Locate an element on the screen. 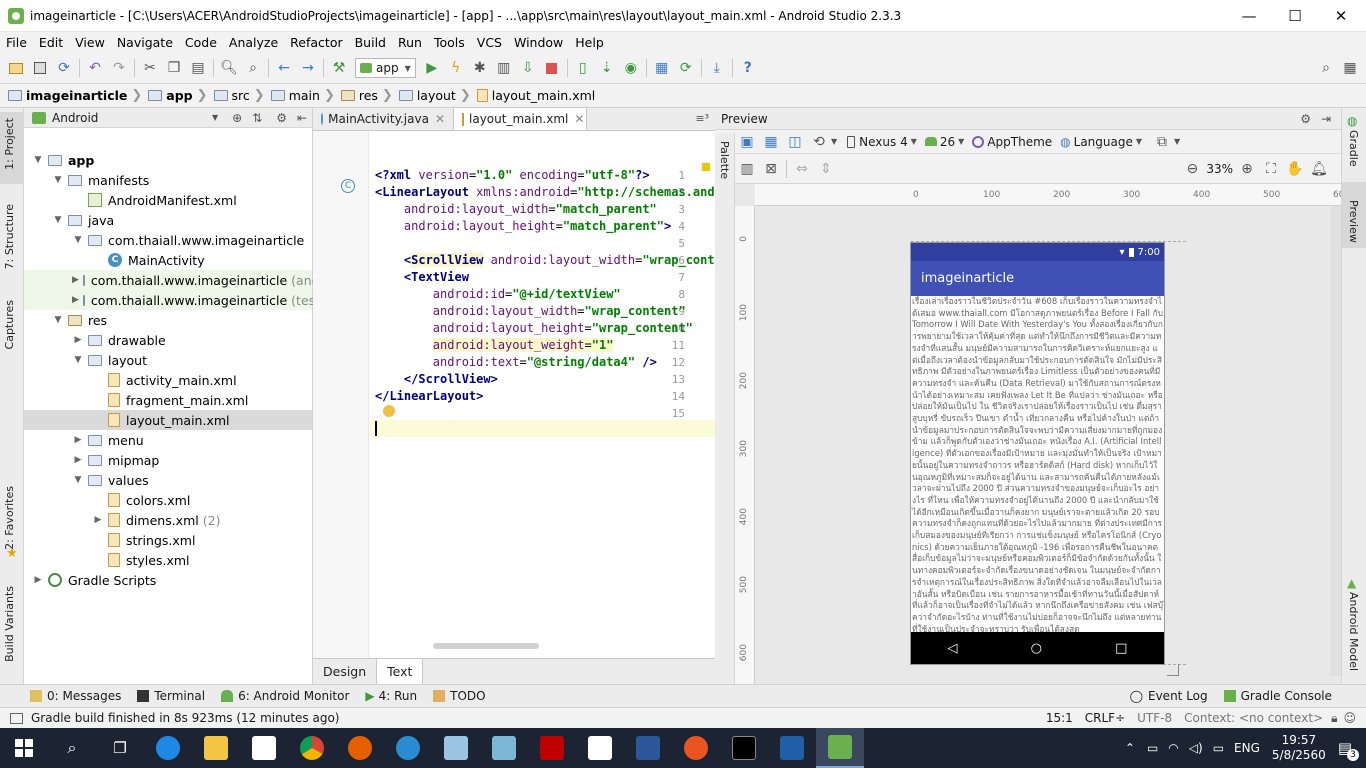  tab-terminal: Terminal is located at coordinates (171, 696).